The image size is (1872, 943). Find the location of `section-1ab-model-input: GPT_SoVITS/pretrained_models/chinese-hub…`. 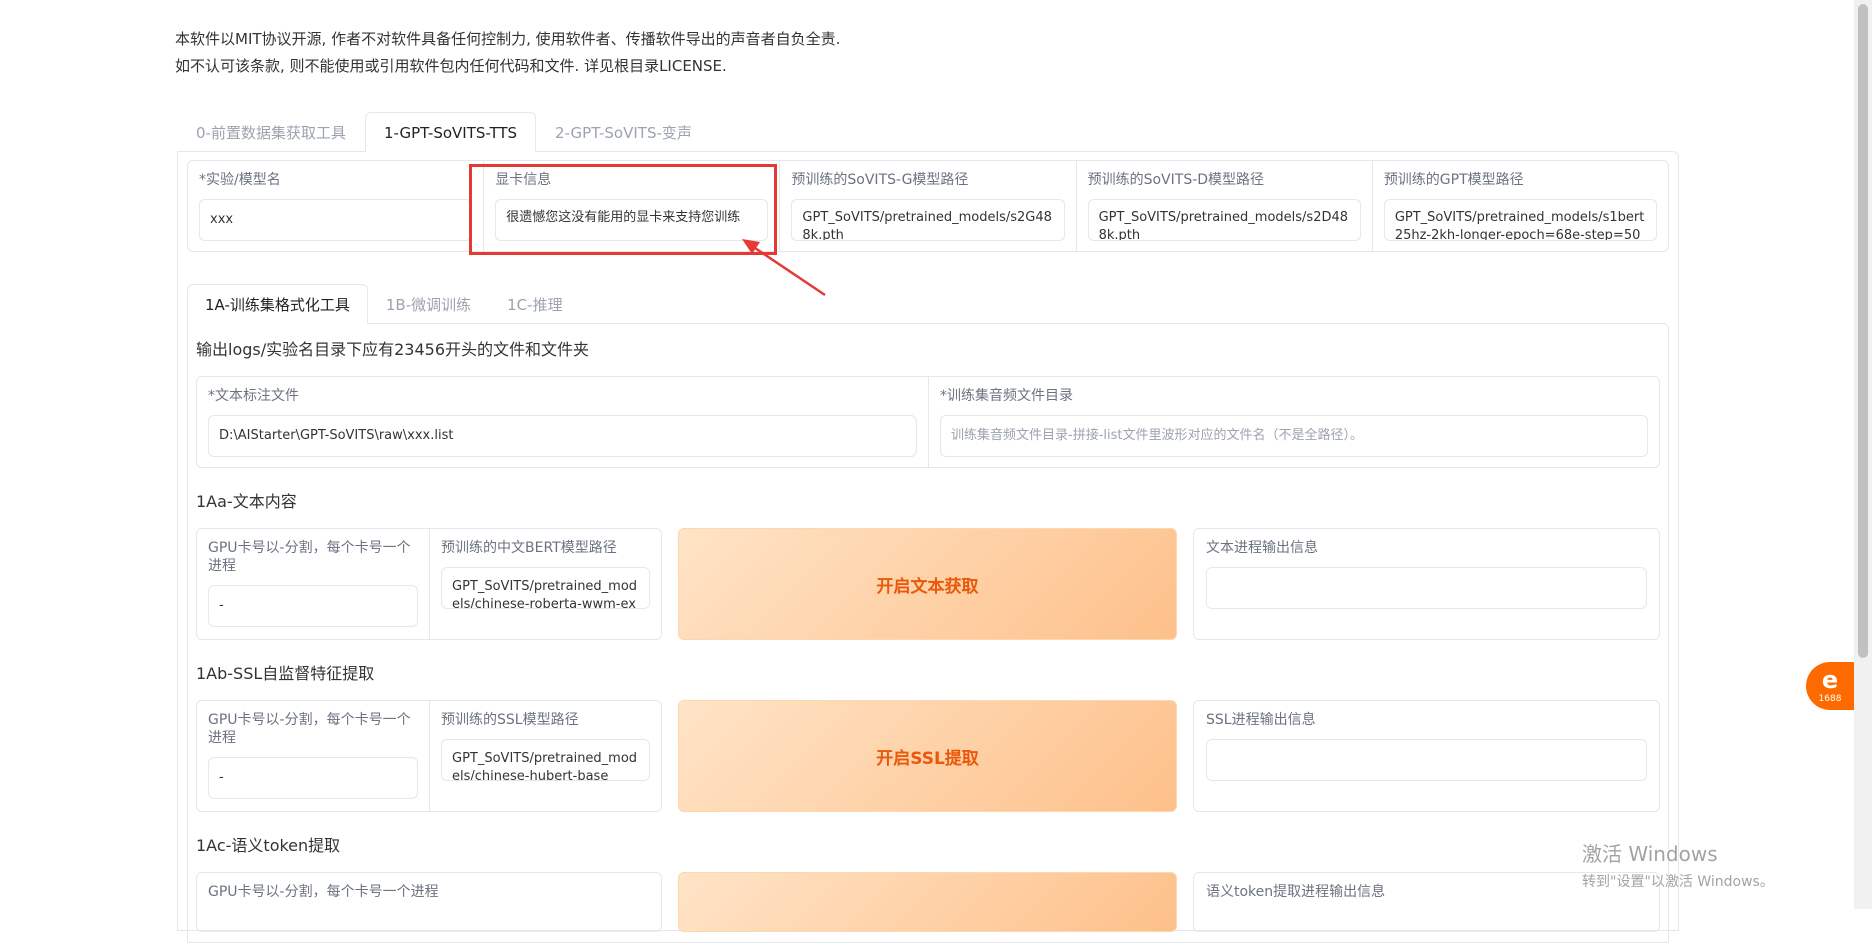

section-1ab-model-input: GPT_SoVITS/pretrained_models/chinese-hub… is located at coordinates (545, 760).